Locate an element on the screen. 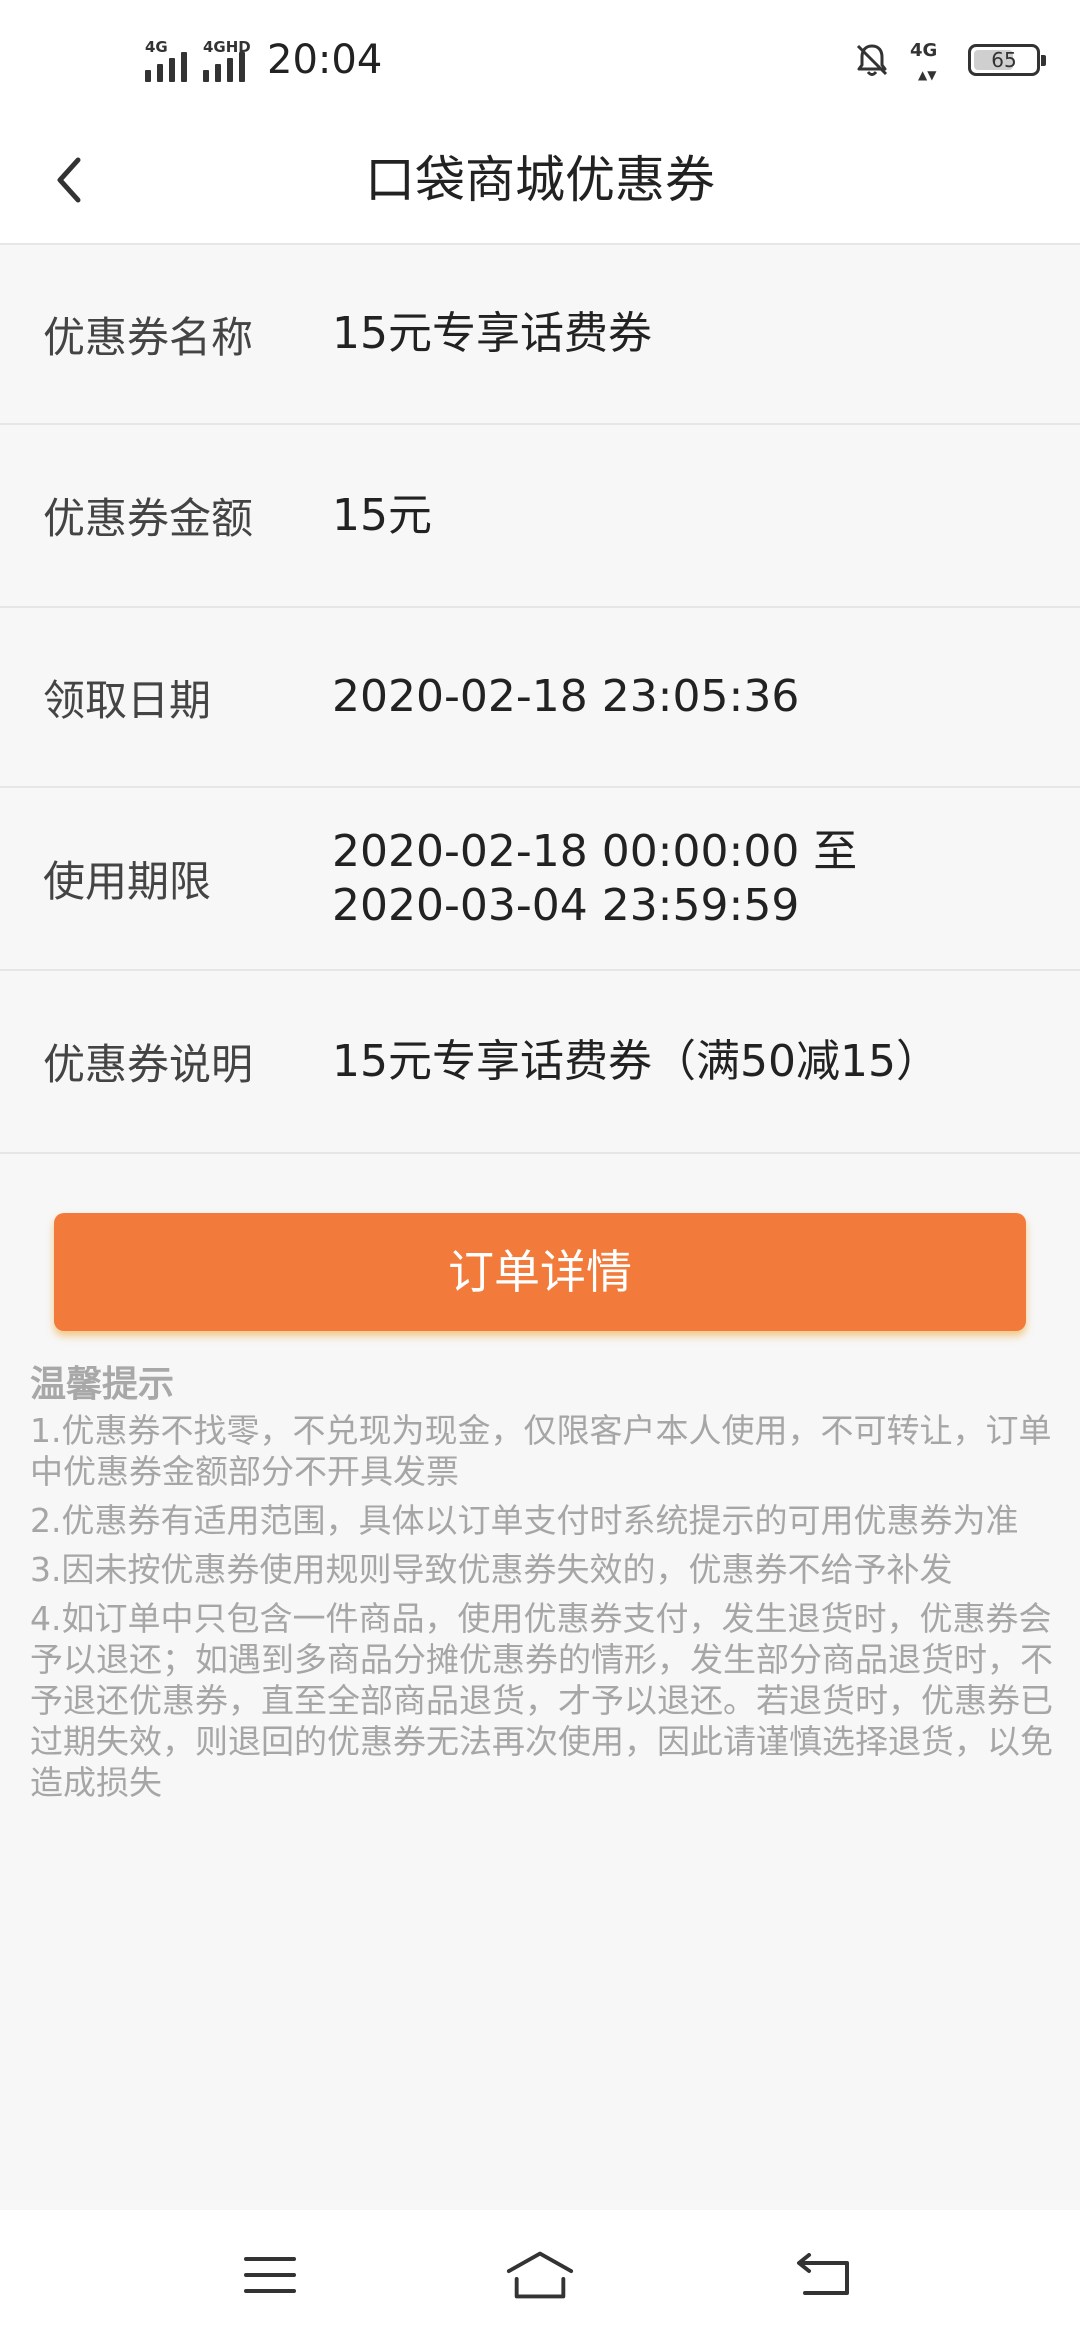  network-label: 4G is located at coordinates (924, 50).